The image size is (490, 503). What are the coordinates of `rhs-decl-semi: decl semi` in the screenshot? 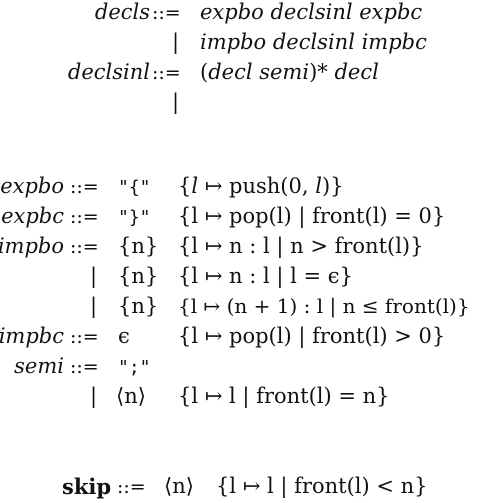 It's located at (259, 72).